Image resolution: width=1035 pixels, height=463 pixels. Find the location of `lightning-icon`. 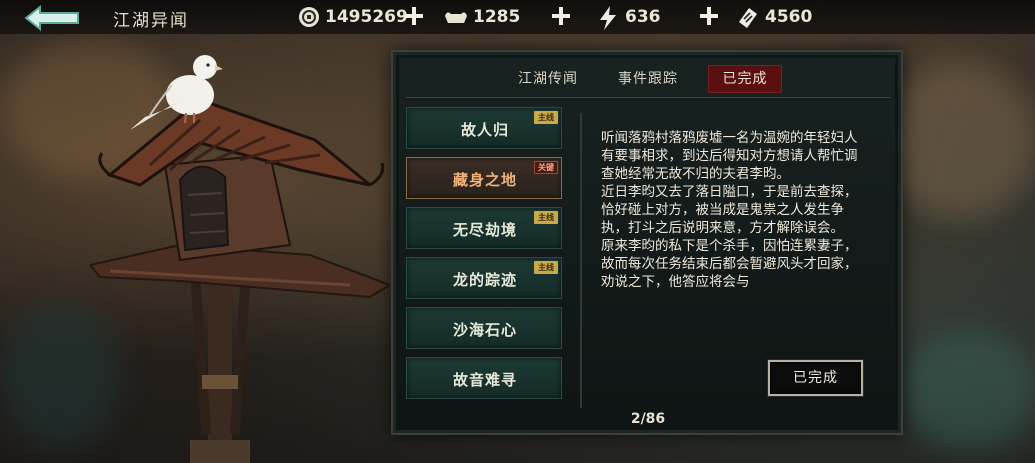

lightning-icon is located at coordinates (609, 18).